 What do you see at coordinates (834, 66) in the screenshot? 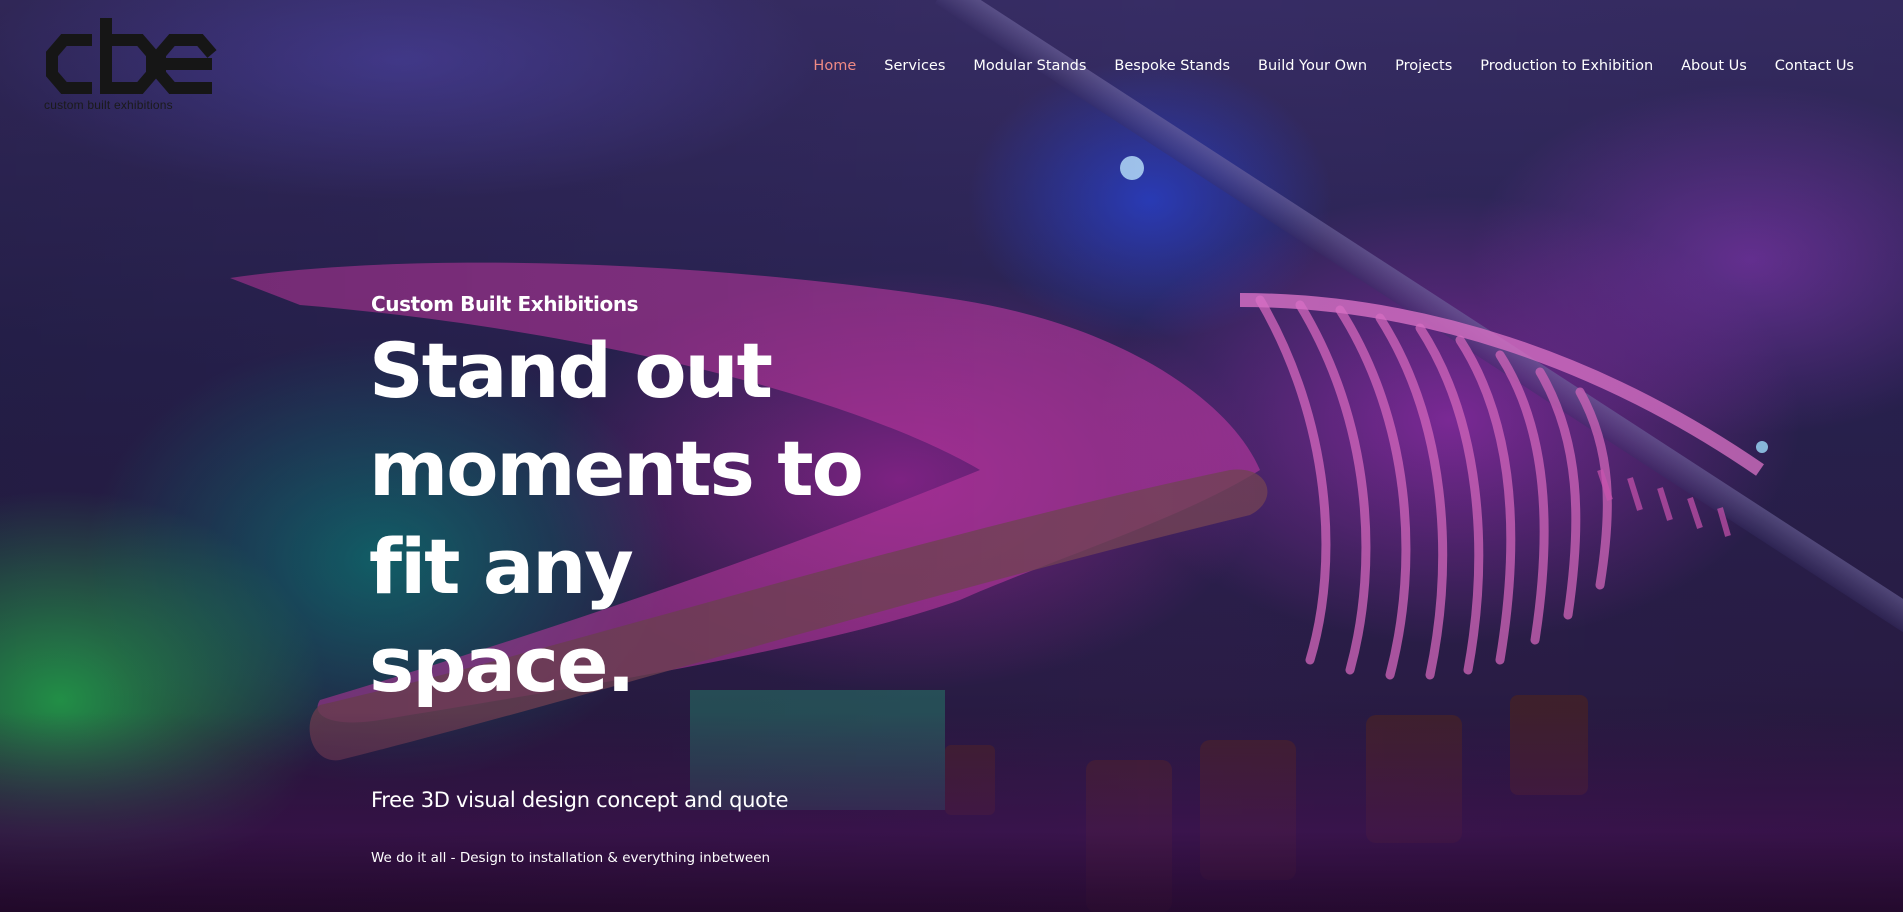
I see `nav-item-home: Home` at bounding box center [834, 66].